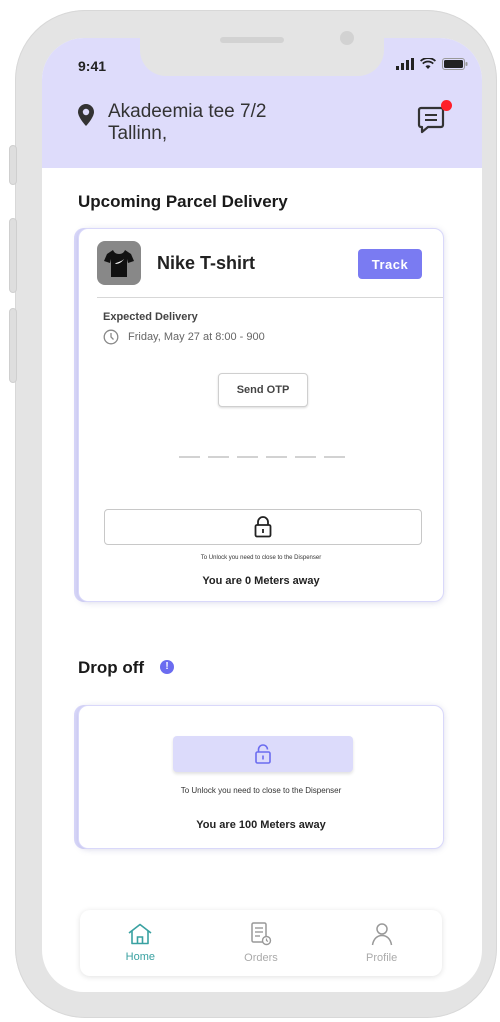 The width and height of the screenshot is (500, 1022). Describe the element at coordinates (196, 337) in the screenshot. I see `expected-delivery-time: Friday, May 27 at 8:00 - 900` at that location.